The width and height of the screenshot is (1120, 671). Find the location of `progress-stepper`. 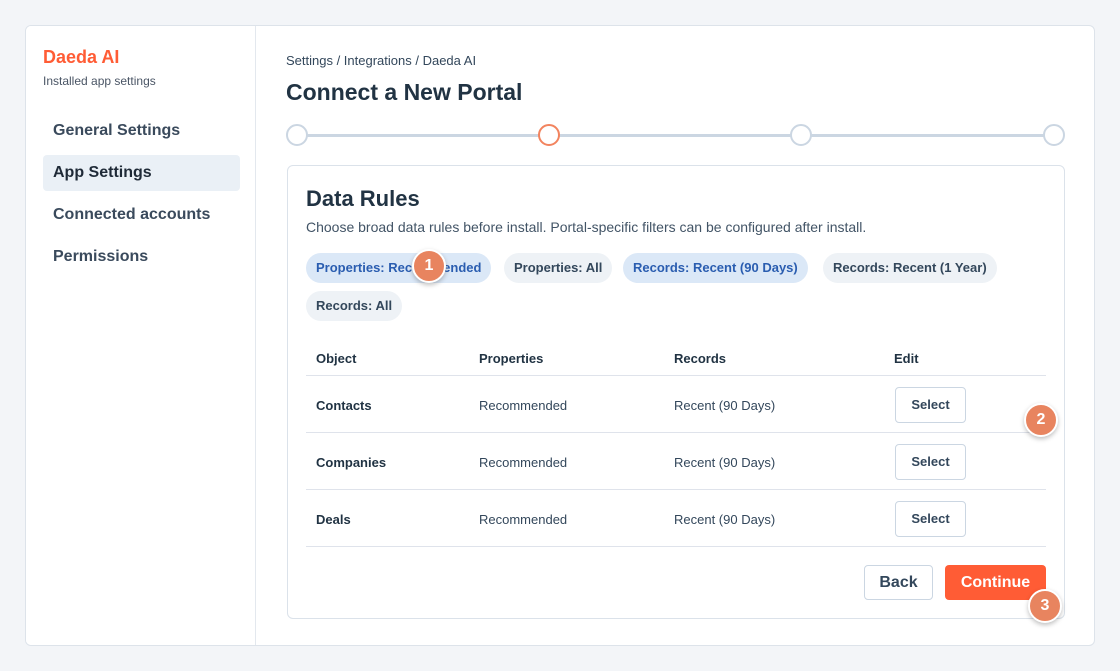

progress-stepper is located at coordinates (675, 135).